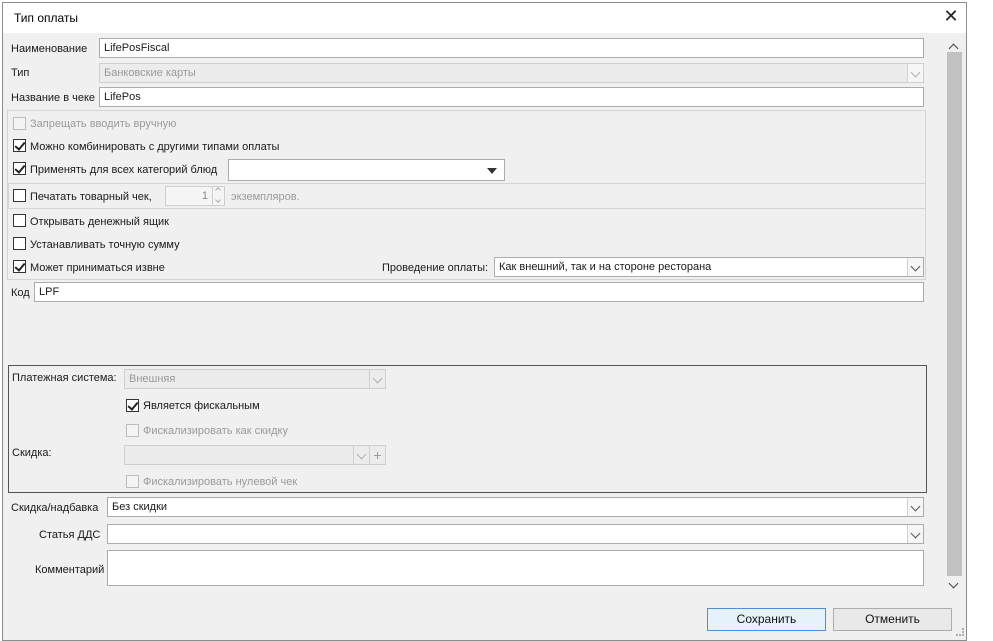 Image resolution: width=993 pixels, height=641 pixels. What do you see at coordinates (766, 619) in the screenshot?
I see `save-button: Сохранить` at bounding box center [766, 619].